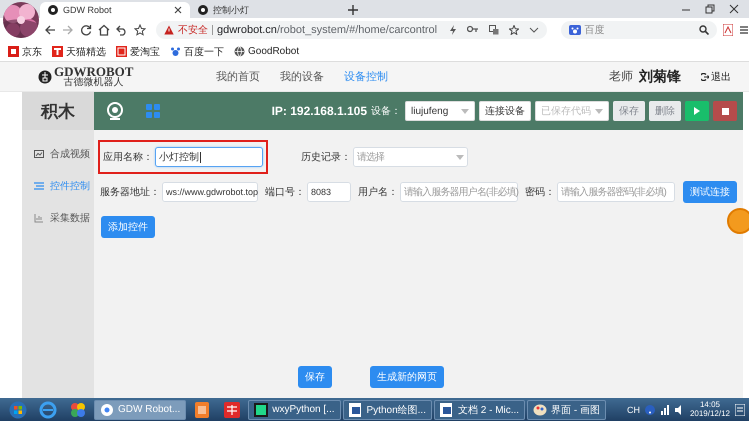 The height and width of the screenshot is (421, 749). What do you see at coordinates (78, 409) in the screenshot?
I see `app-icon` at bounding box center [78, 409].